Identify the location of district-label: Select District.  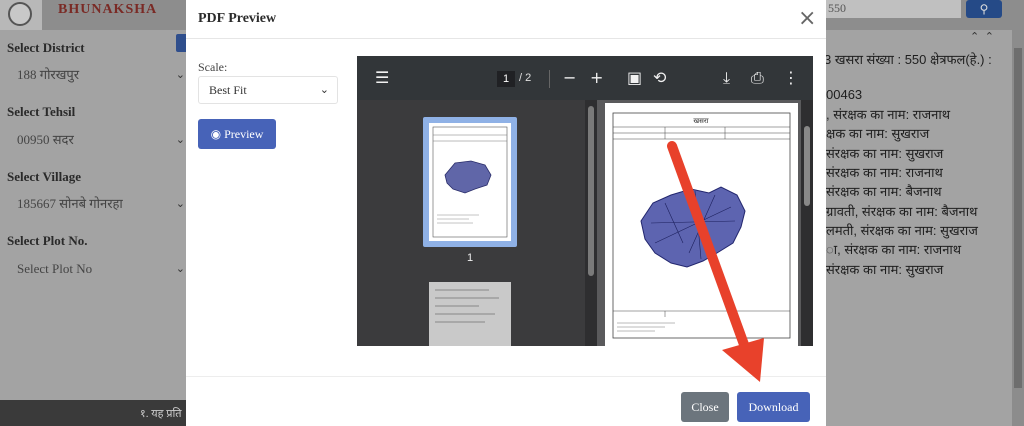
(46, 47).